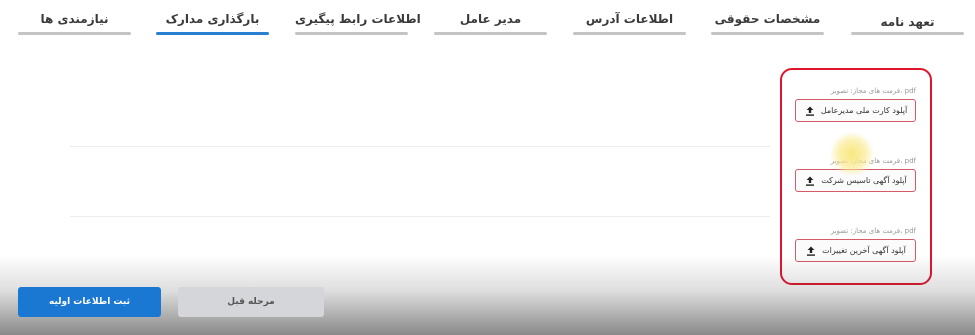 Image resolution: width=975 pixels, height=335 pixels. What do you see at coordinates (212, 33) in the screenshot?
I see `tab-underline-active` at bounding box center [212, 33].